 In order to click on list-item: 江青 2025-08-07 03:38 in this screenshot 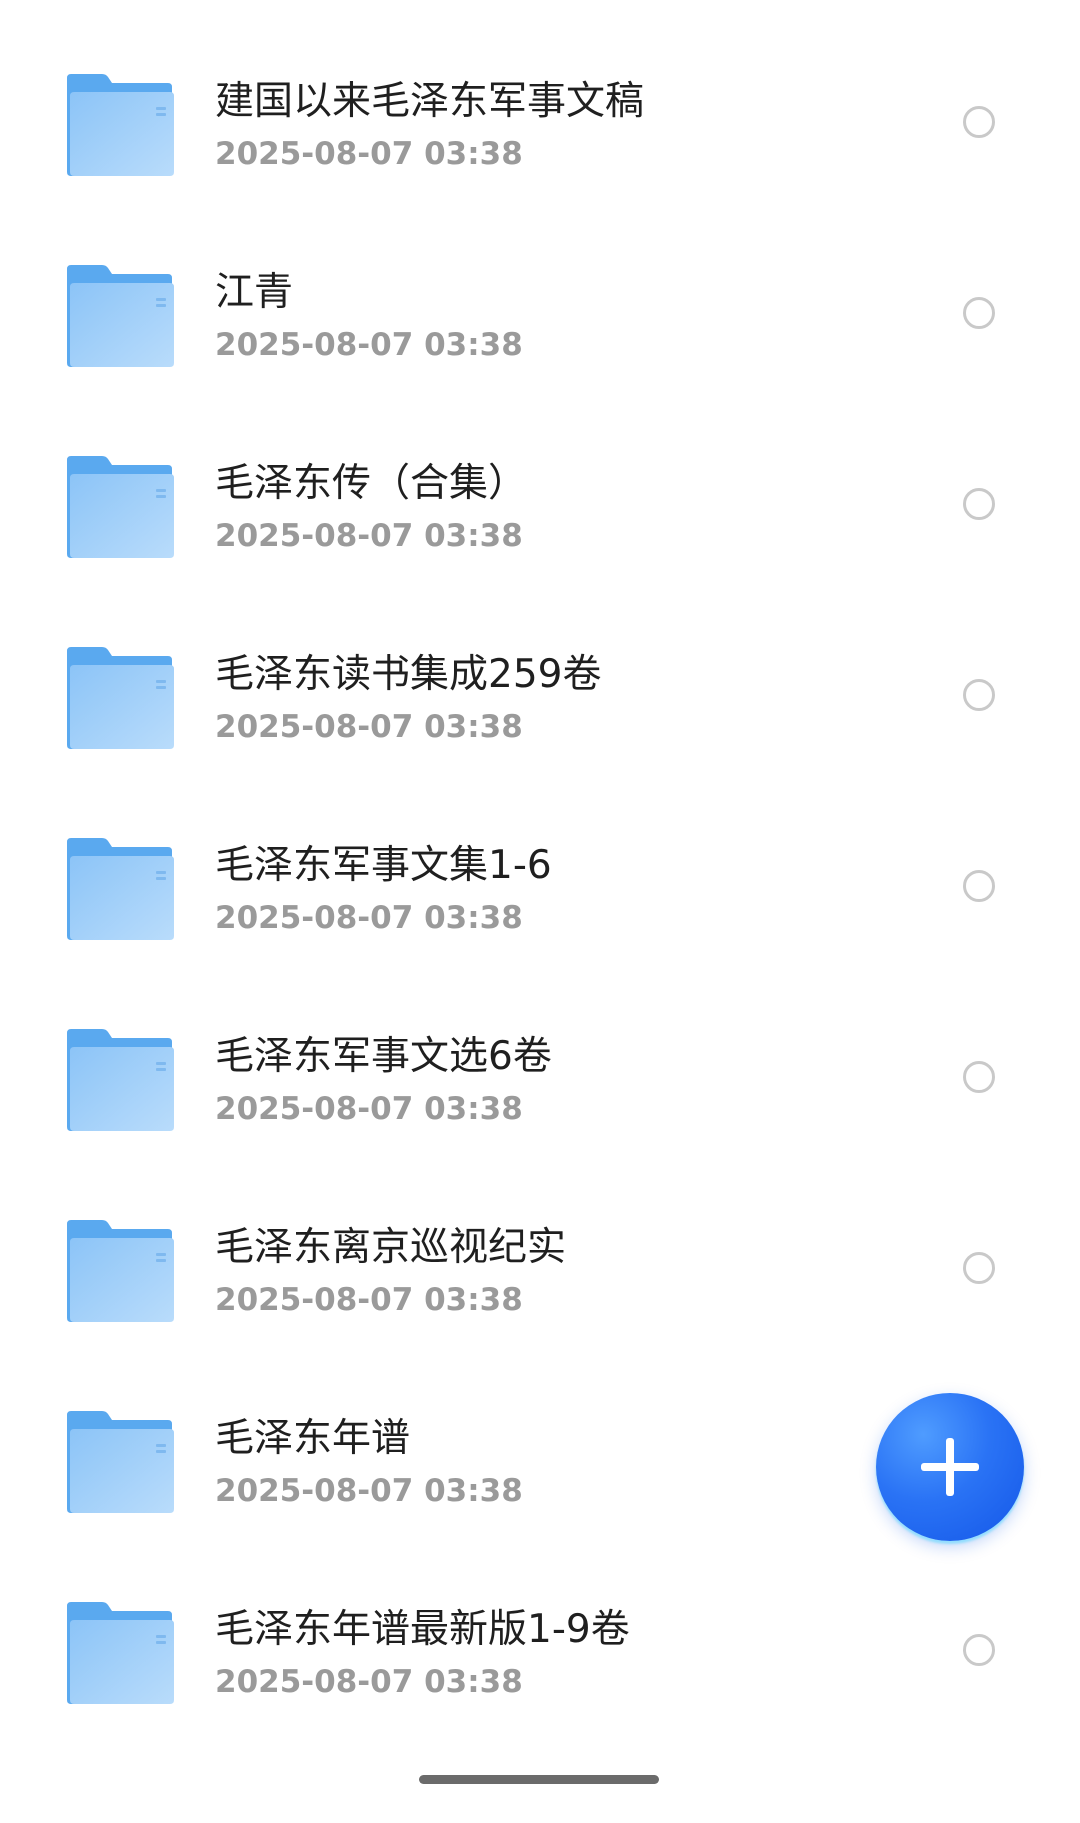, I will do `click(540, 286)`.